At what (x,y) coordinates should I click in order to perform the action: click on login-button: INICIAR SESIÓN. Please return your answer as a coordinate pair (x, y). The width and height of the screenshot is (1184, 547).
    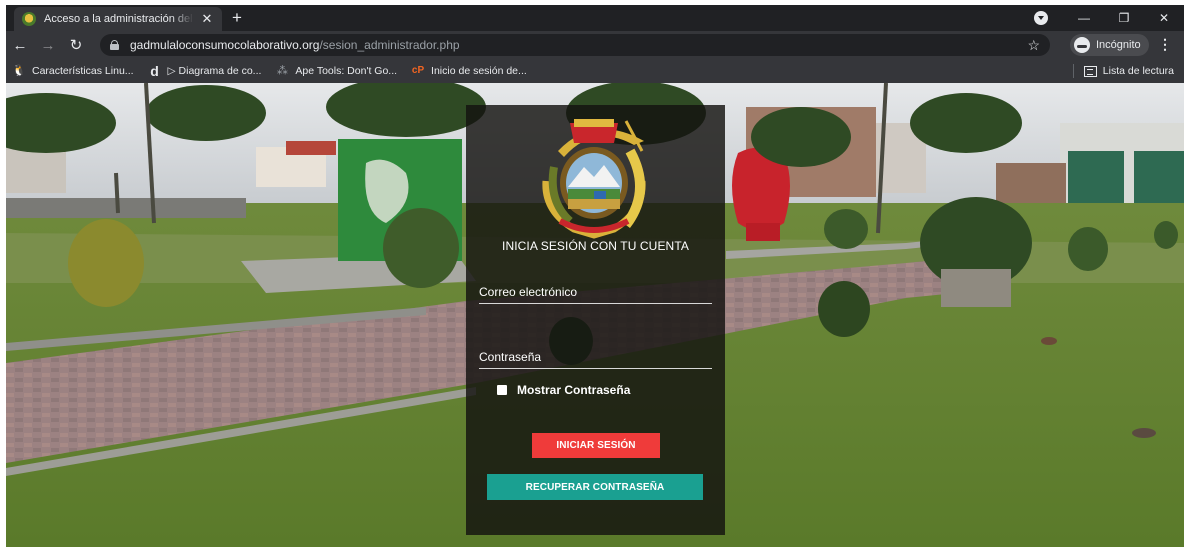
    Looking at the image, I should click on (596, 445).